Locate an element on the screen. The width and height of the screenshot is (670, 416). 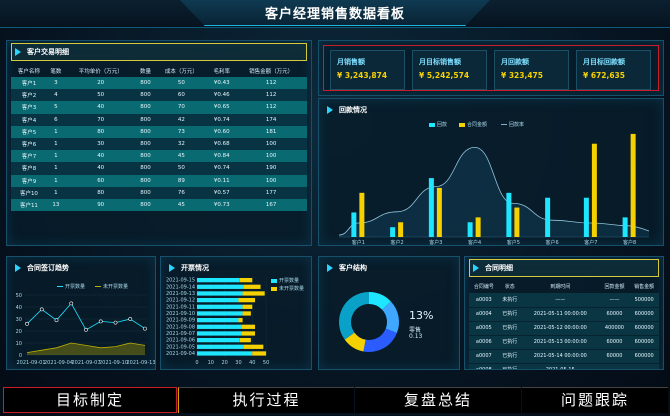
table-row: a0007 已执行 2021-05-14 00:00:00 60000 600000 is located at coordinates (564, 356).